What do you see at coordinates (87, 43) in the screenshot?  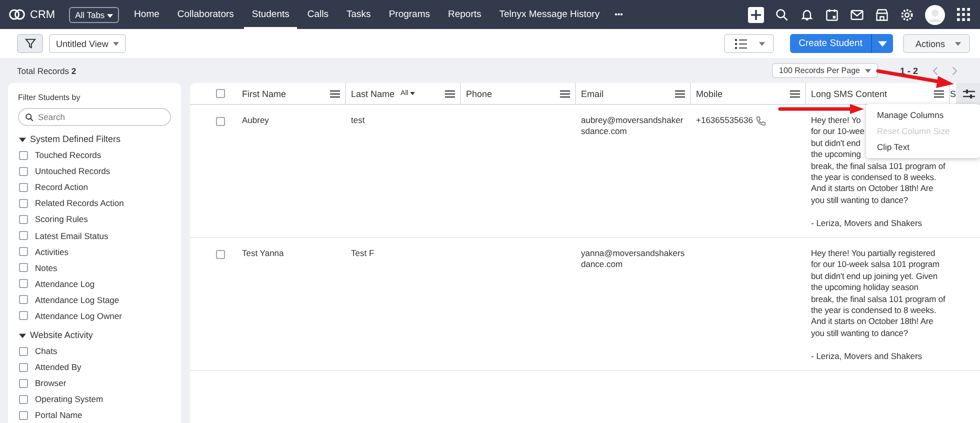 I see `view-dropdown: Untitled View` at bounding box center [87, 43].